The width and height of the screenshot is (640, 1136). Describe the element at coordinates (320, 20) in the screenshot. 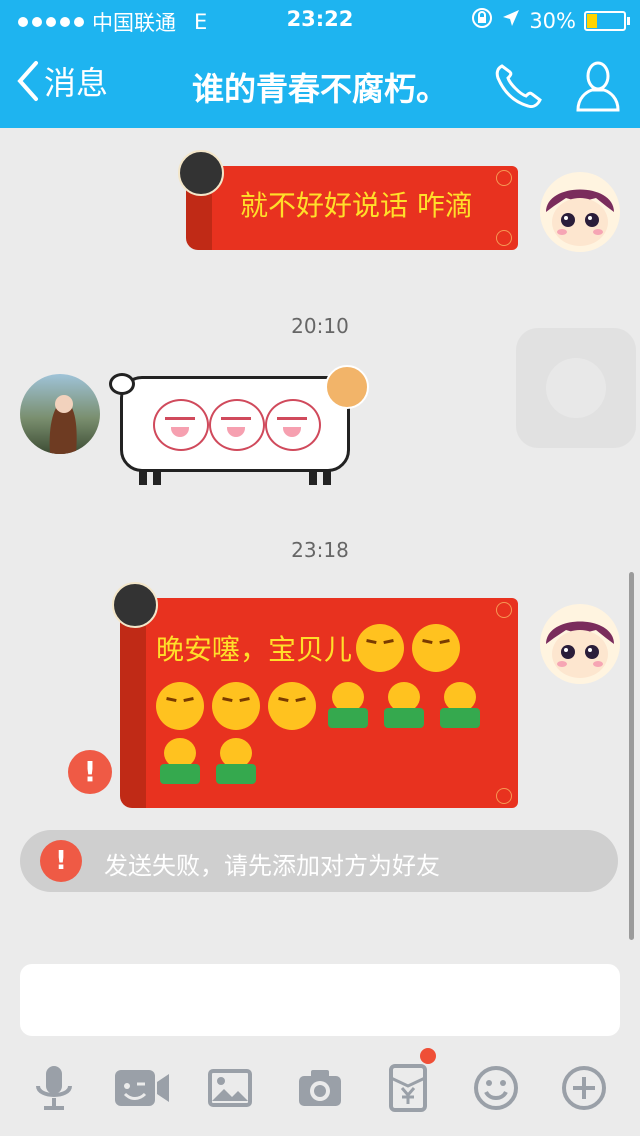

I see `status-bar: 中国联通 E 23:22 30%` at that location.